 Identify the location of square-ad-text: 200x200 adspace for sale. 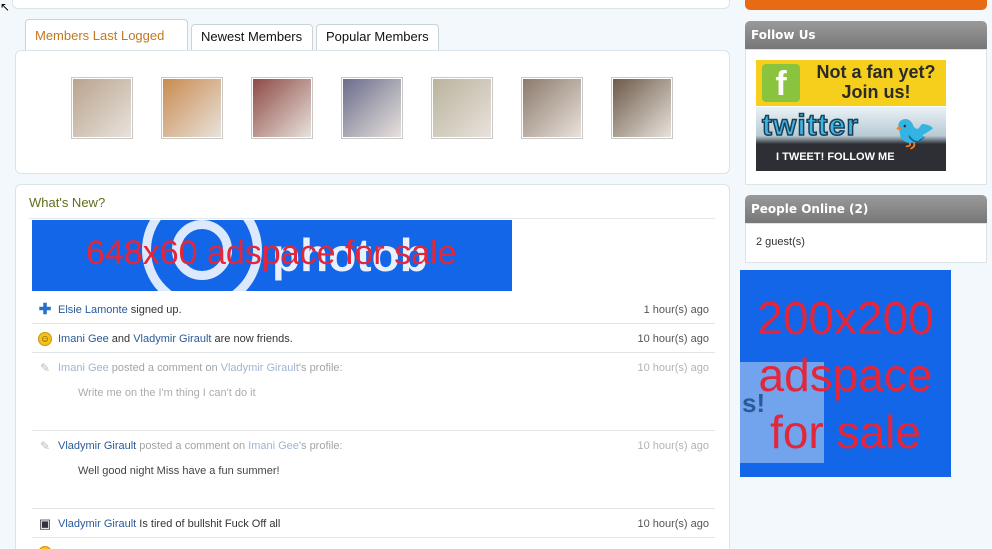
(845, 375).